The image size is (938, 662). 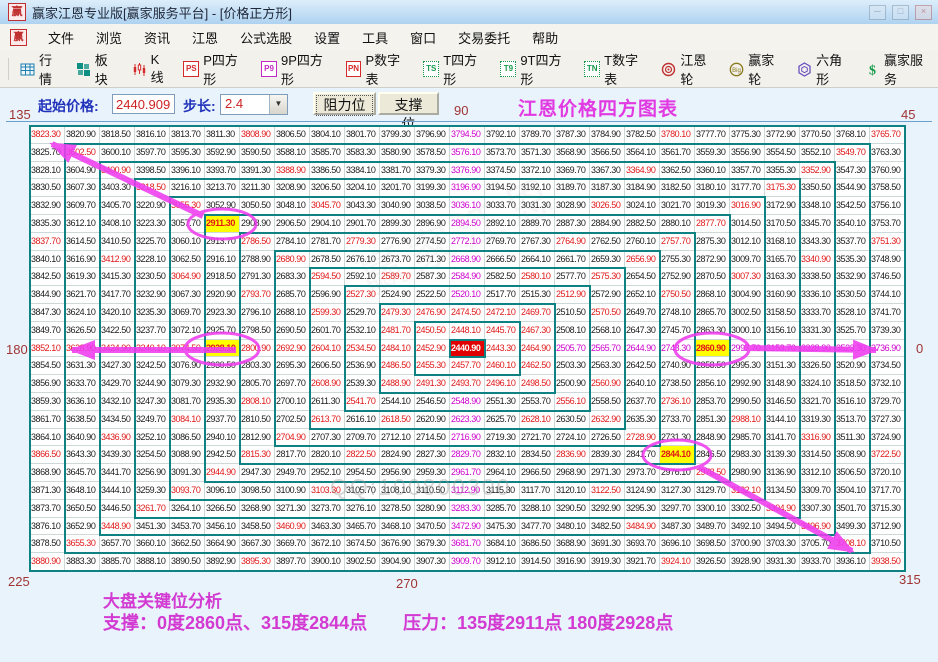 I want to click on toolbar-item-9p-square: P9 9P四方形, so click(x=296, y=69).